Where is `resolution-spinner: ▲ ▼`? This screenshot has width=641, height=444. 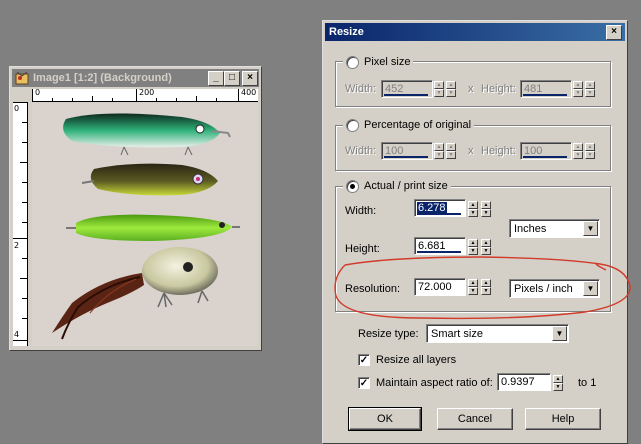 resolution-spinner: ▲ ▼ is located at coordinates (473, 287).